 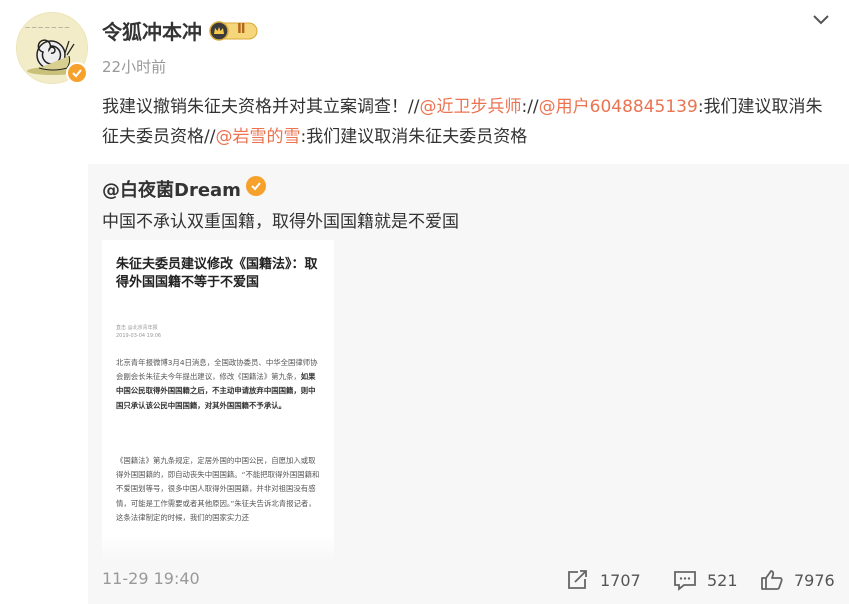 What do you see at coordinates (134, 67) in the screenshot?
I see `post-timestamp: 22小时前` at bounding box center [134, 67].